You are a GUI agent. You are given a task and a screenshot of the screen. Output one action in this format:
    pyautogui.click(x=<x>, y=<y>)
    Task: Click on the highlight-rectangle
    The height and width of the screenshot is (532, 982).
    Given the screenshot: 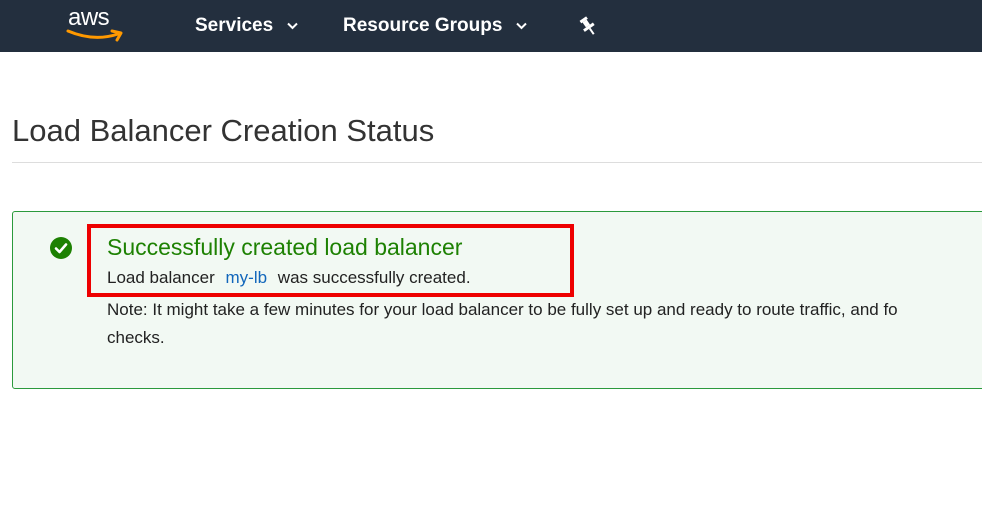 What is the action you would take?
    pyautogui.click(x=330, y=260)
    